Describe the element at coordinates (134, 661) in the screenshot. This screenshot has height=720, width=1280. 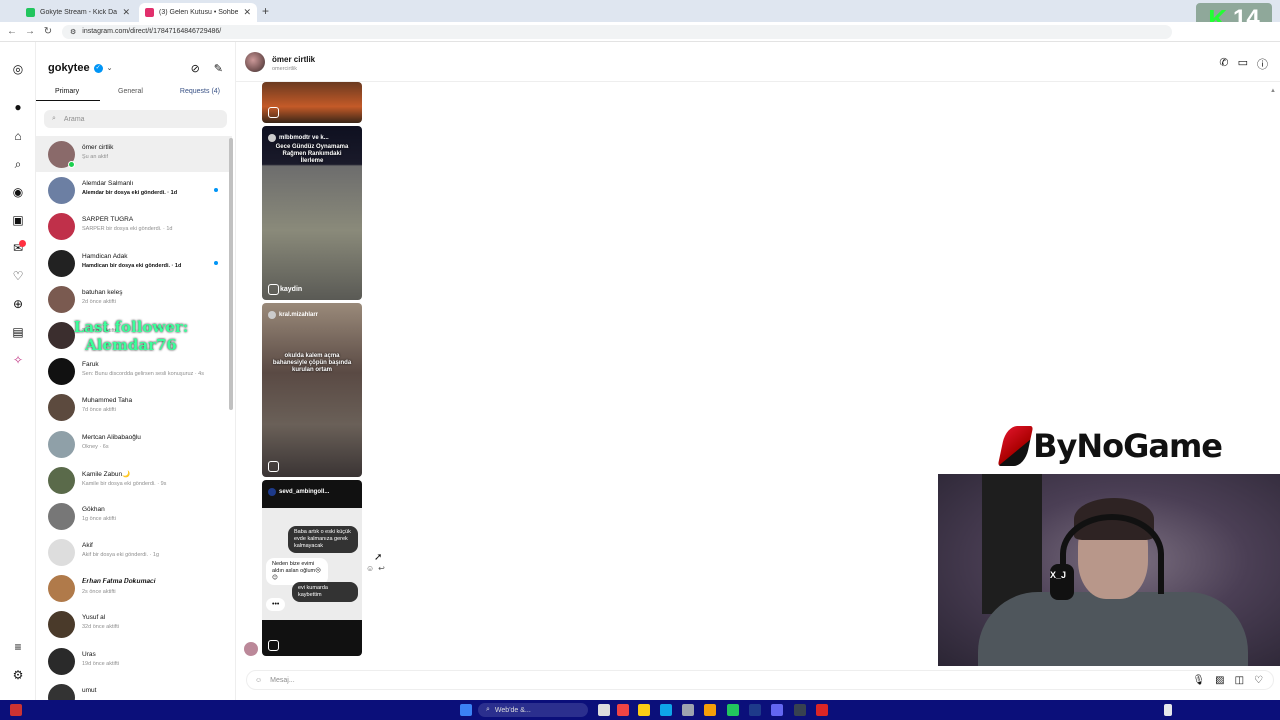
I see `conversation-row: Uras 19d önce aktifti` at that location.